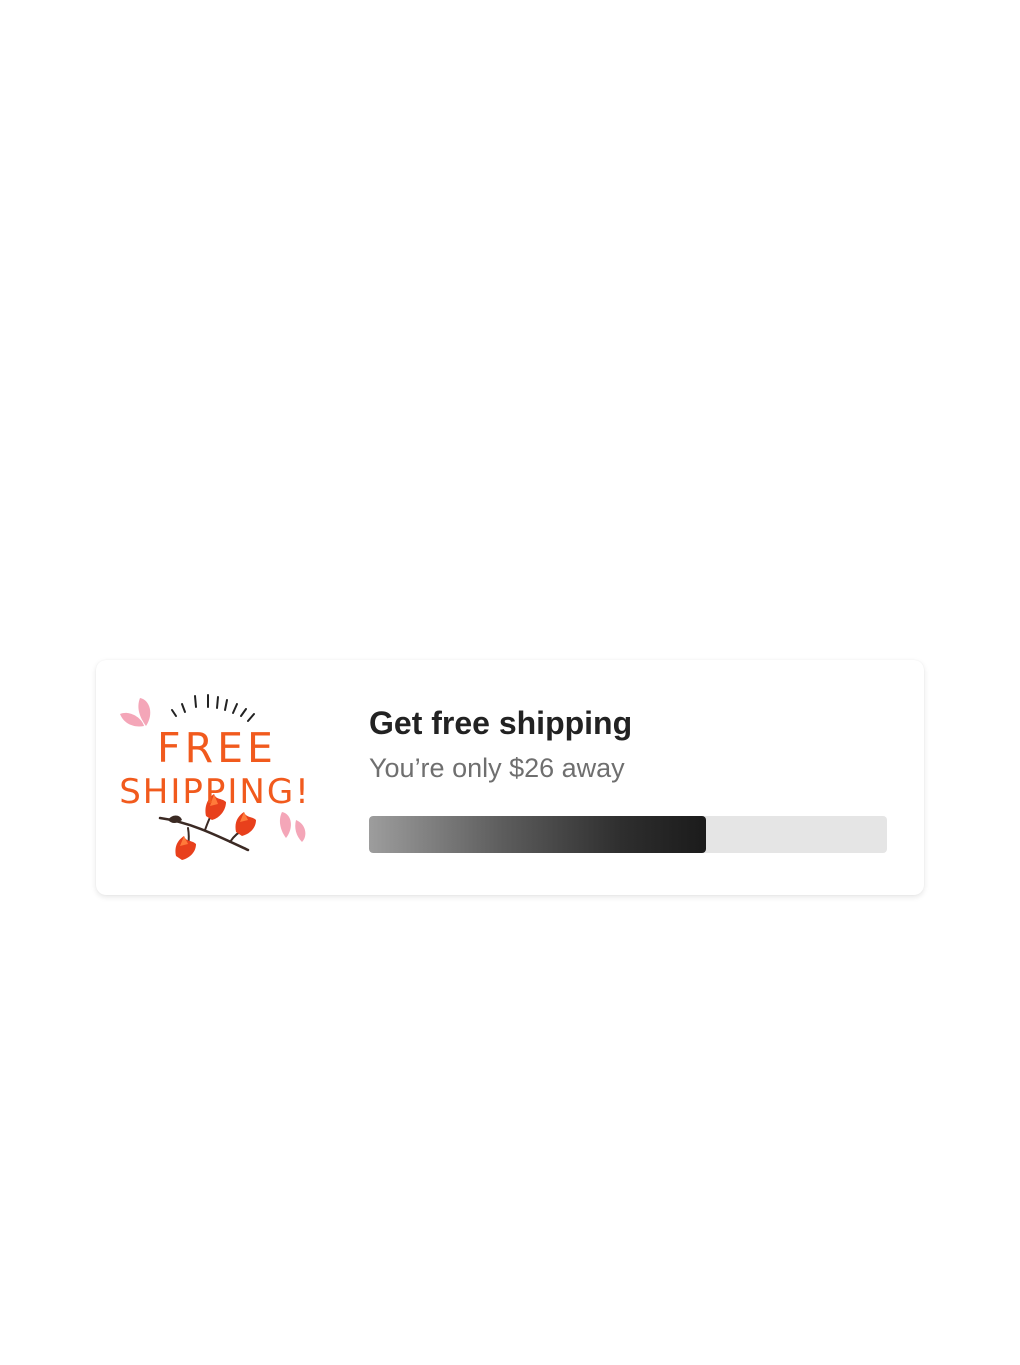  What do you see at coordinates (217, 748) in the screenshot?
I see `badge-free-text: FREE` at bounding box center [217, 748].